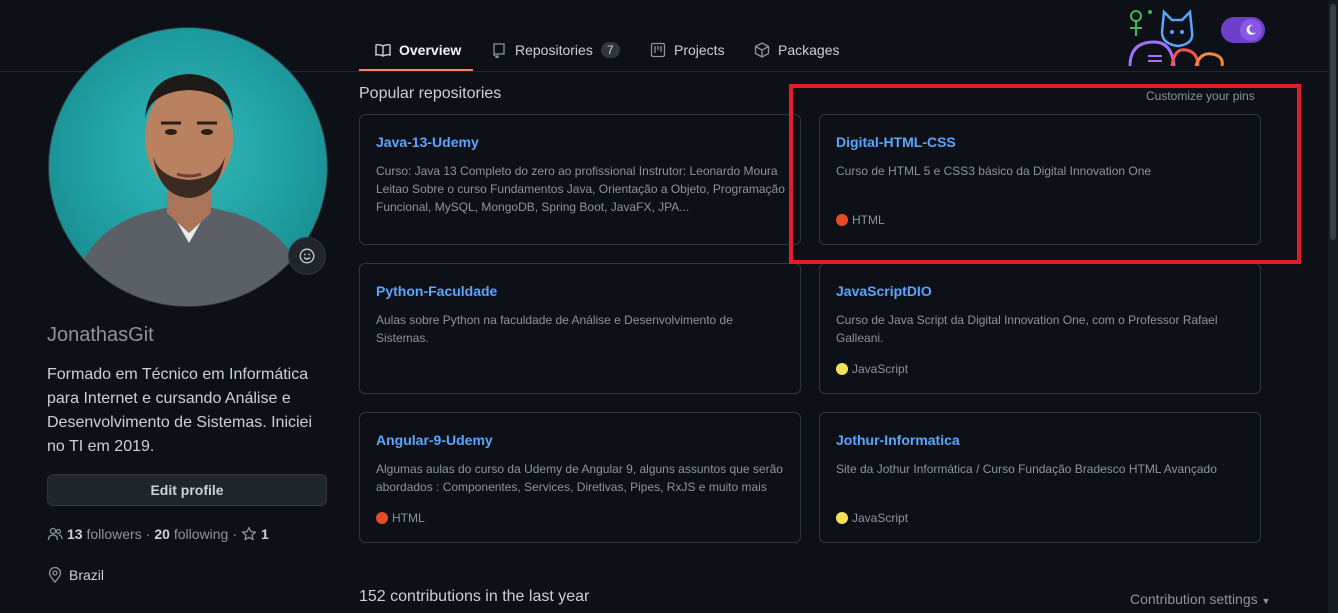  I want to click on avatar, so click(188, 167).